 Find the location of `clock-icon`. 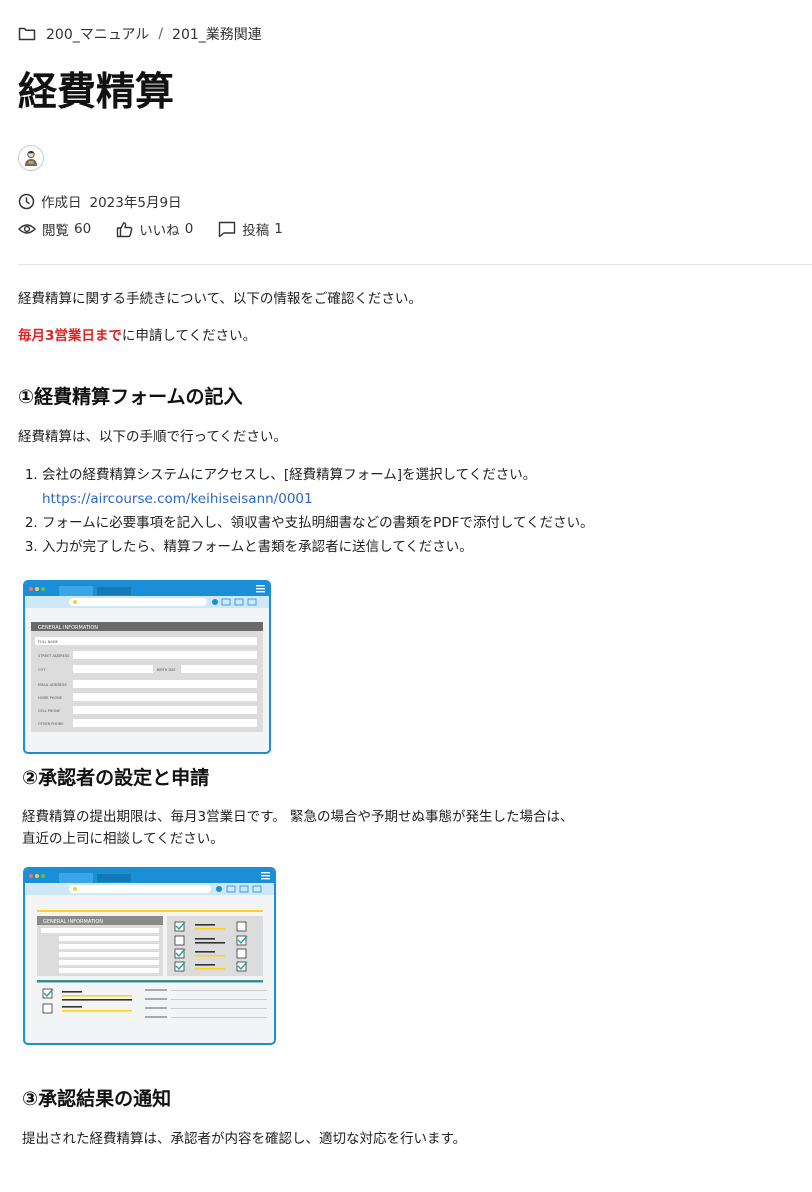

clock-icon is located at coordinates (26, 201).